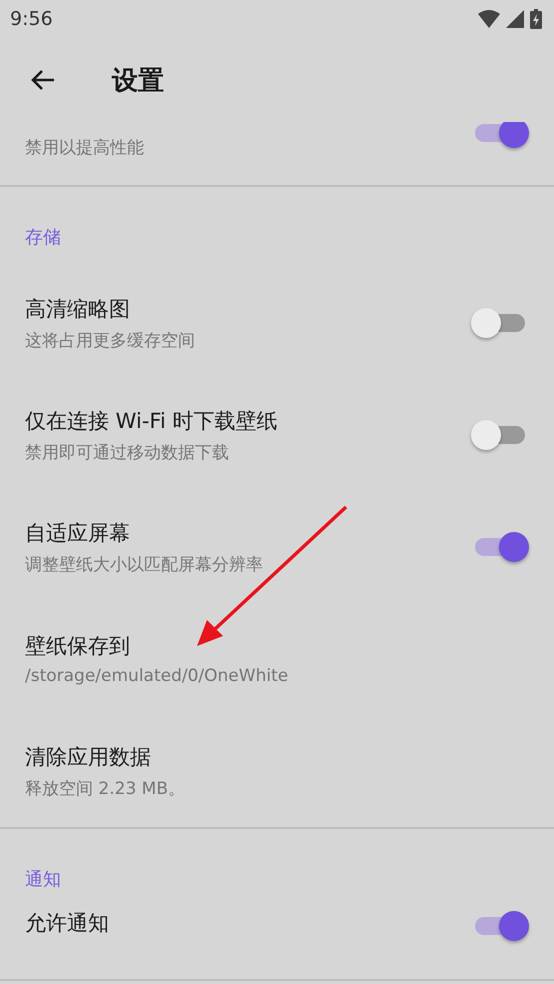  Describe the element at coordinates (127, 453) in the screenshot. I see `setting-subtitle: 禁用即可通过移动数据下载` at that location.